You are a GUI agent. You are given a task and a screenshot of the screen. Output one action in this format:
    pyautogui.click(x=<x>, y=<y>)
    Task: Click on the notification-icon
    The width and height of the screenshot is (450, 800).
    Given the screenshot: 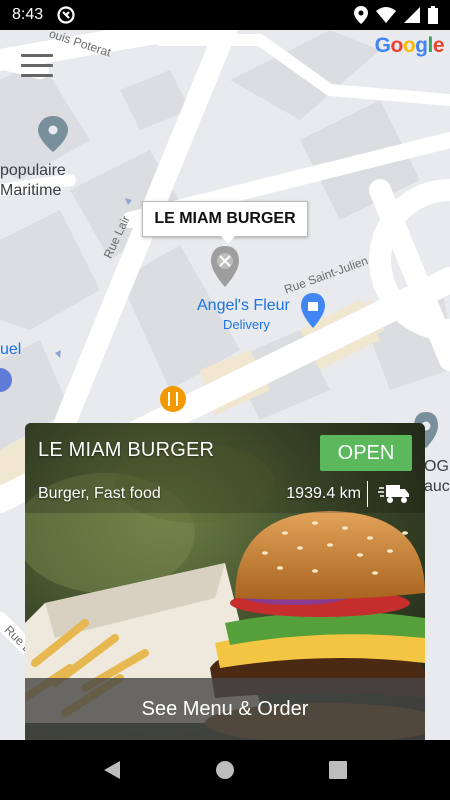 What is the action you would take?
    pyautogui.click(x=66, y=15)
    